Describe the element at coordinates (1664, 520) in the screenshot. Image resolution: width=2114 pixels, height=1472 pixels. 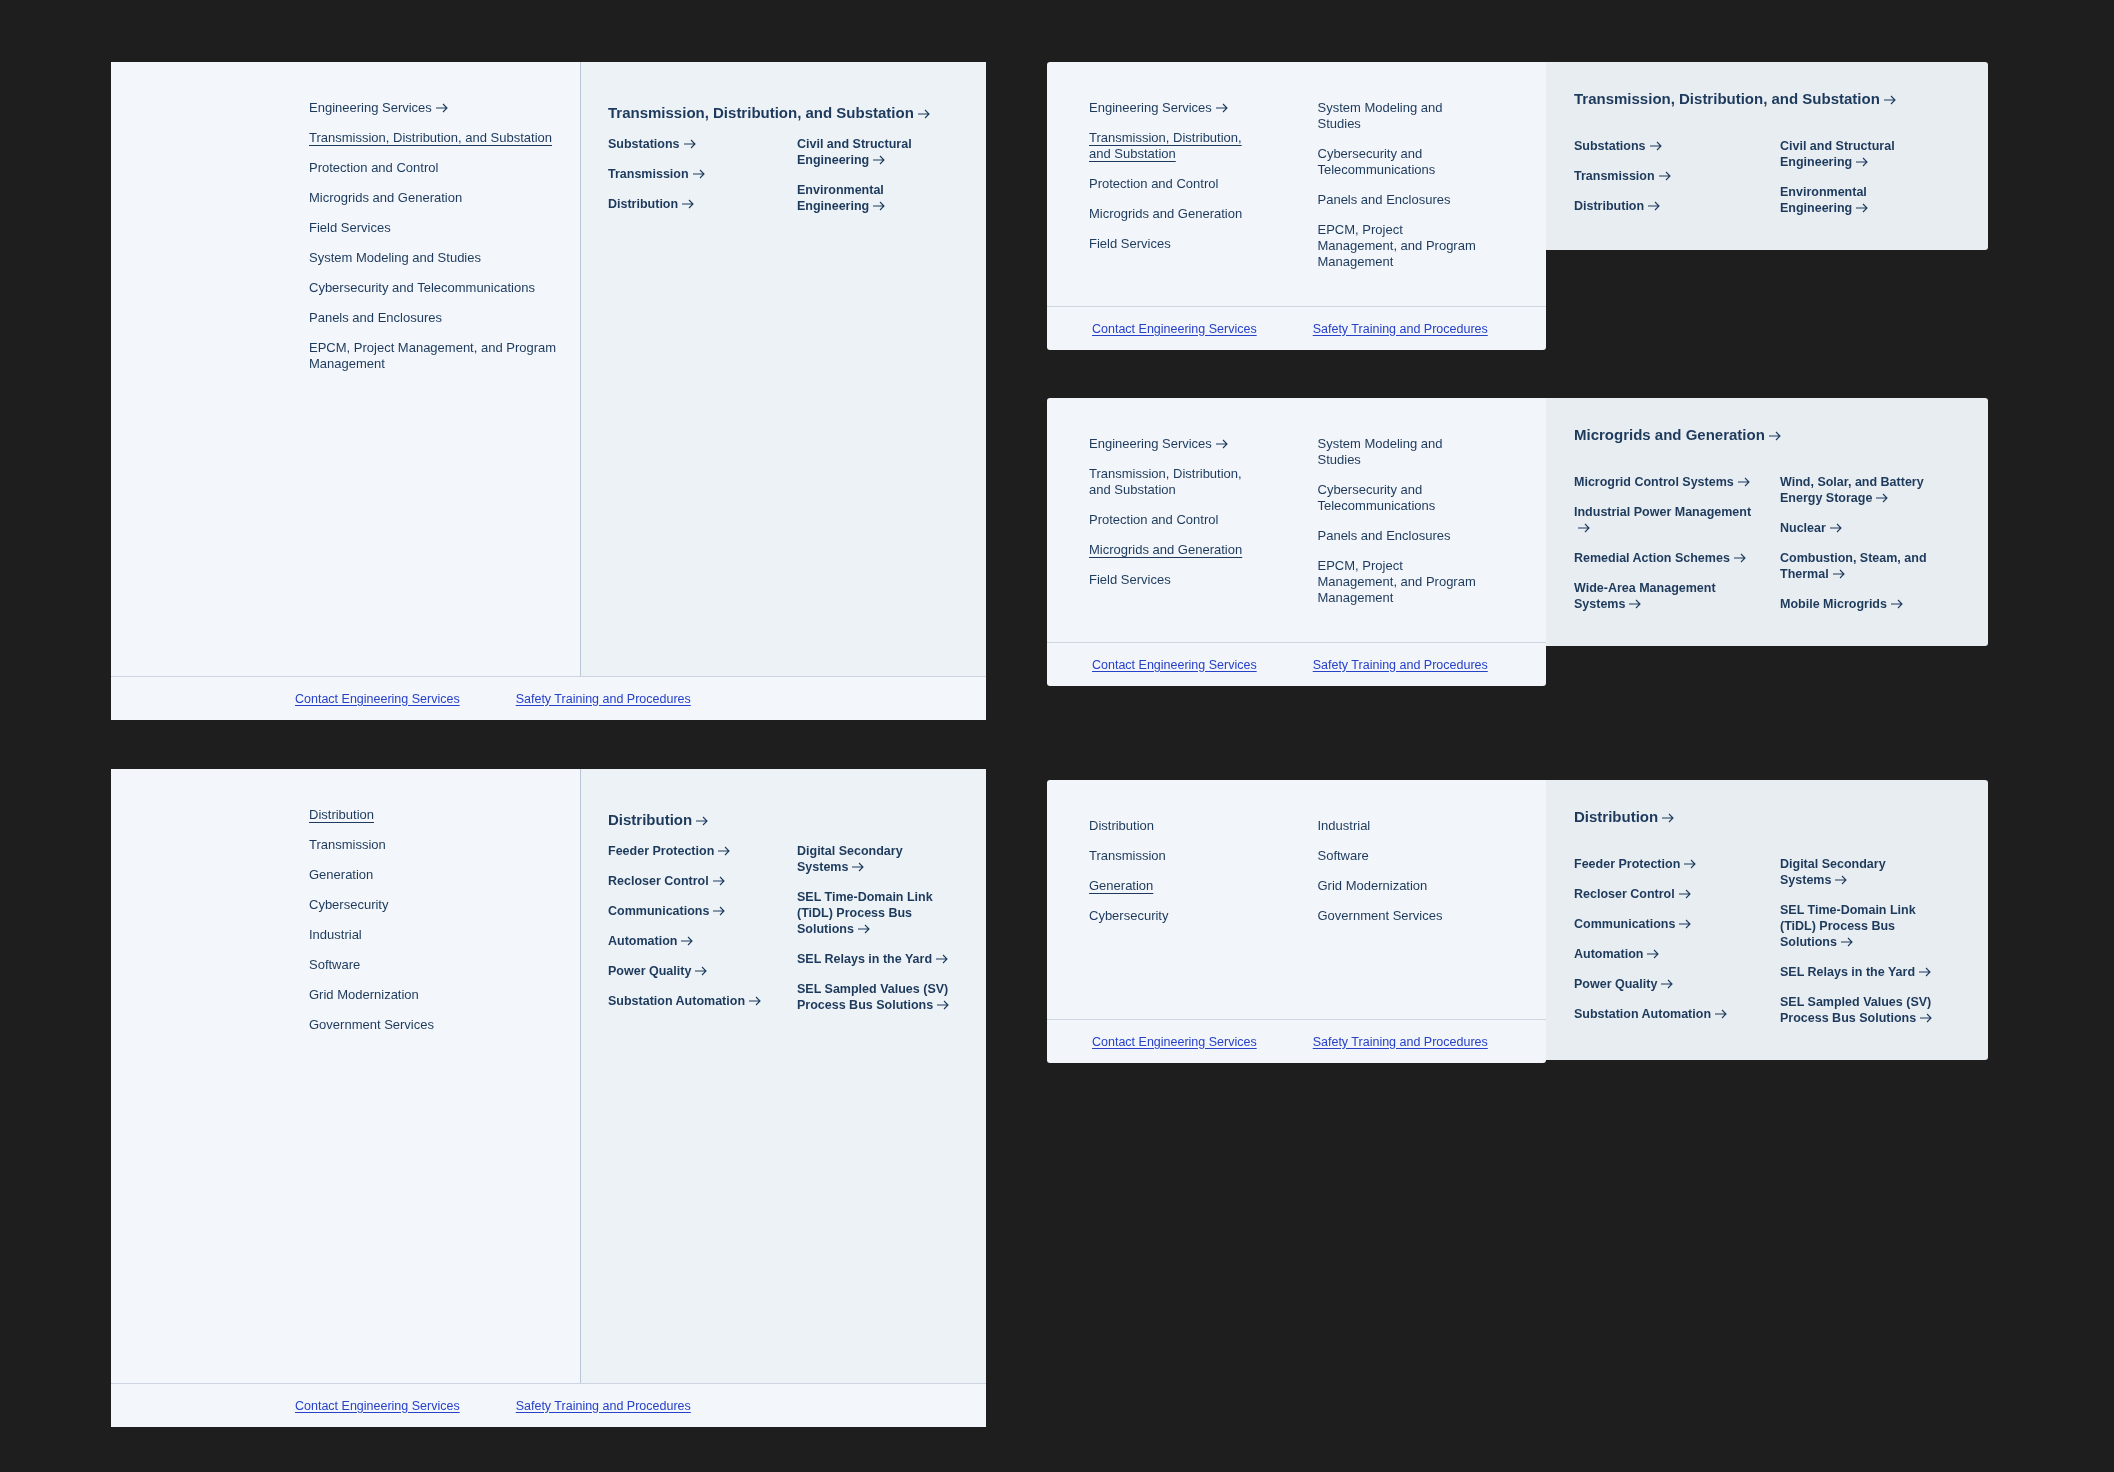
I see `submenu-link: Industrial Power Management` at that location.